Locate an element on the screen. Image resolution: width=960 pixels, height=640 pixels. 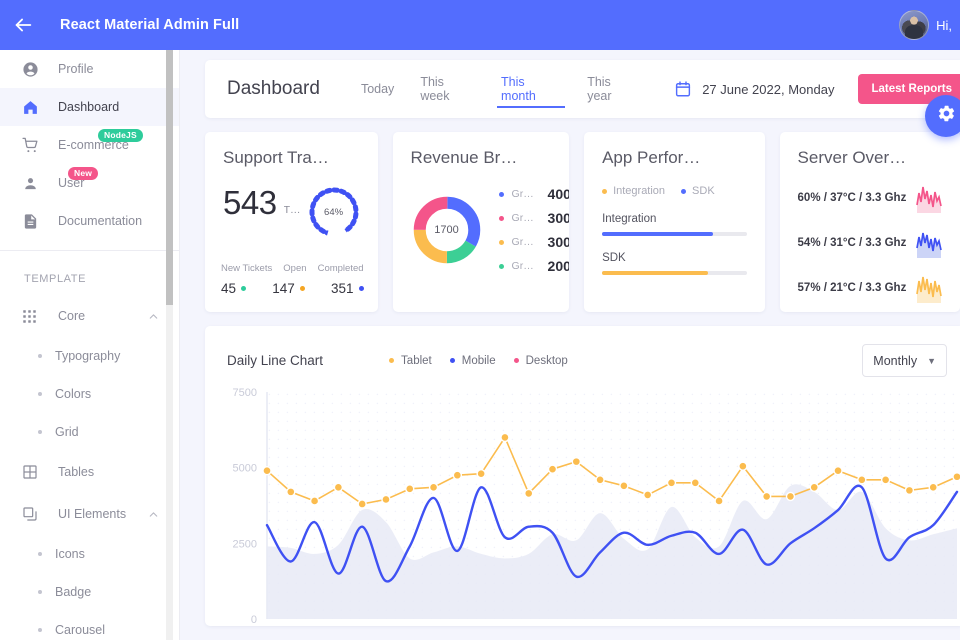
revenue-legend: Gr… 400 Gr… 300 Gr… 300 Gr… 200 is located at coordinates (533, 230).